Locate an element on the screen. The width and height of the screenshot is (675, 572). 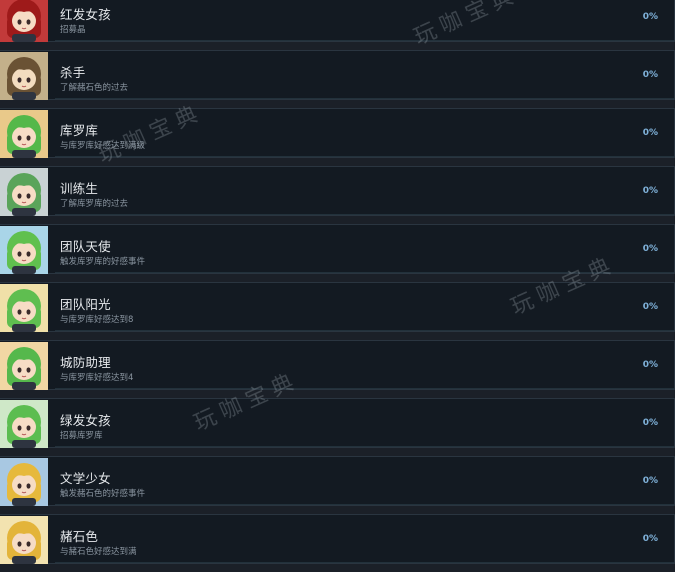
achievement-title: 城防助理 is located at coordinates (85, 362).